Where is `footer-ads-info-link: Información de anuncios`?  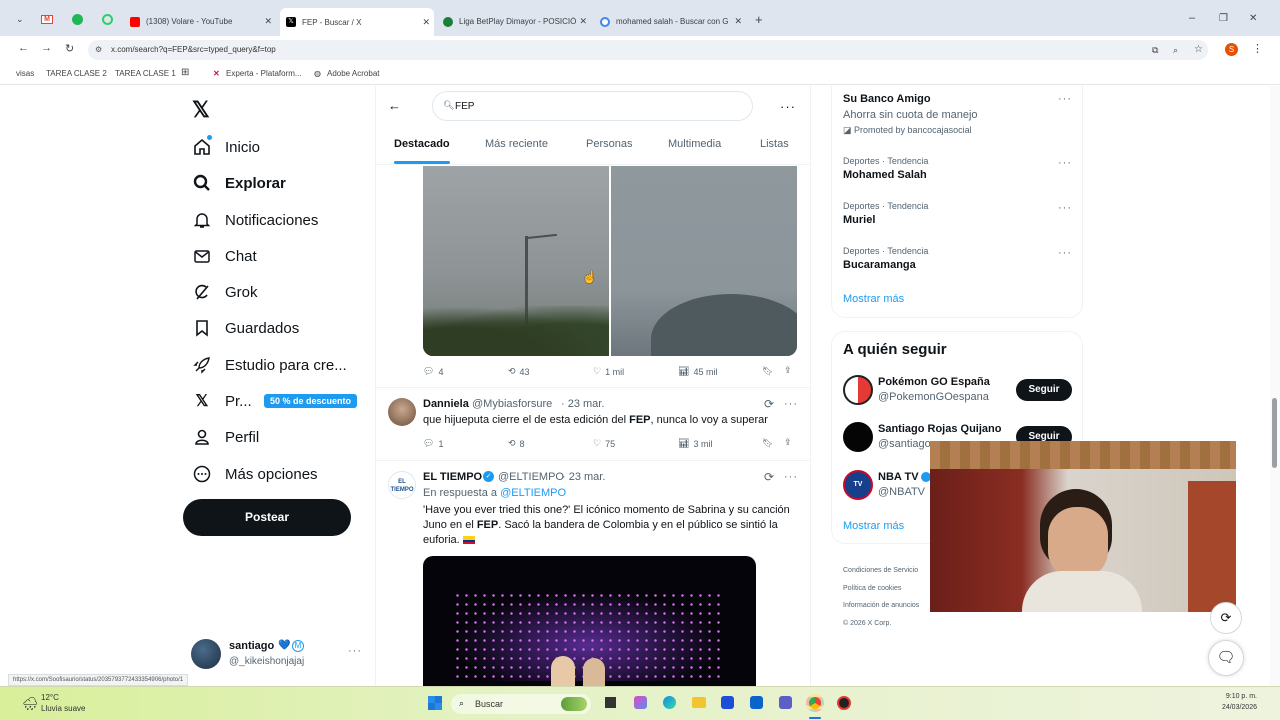 footer-ads-info-link: Información de anuncios is located at coordinates (881, 606).